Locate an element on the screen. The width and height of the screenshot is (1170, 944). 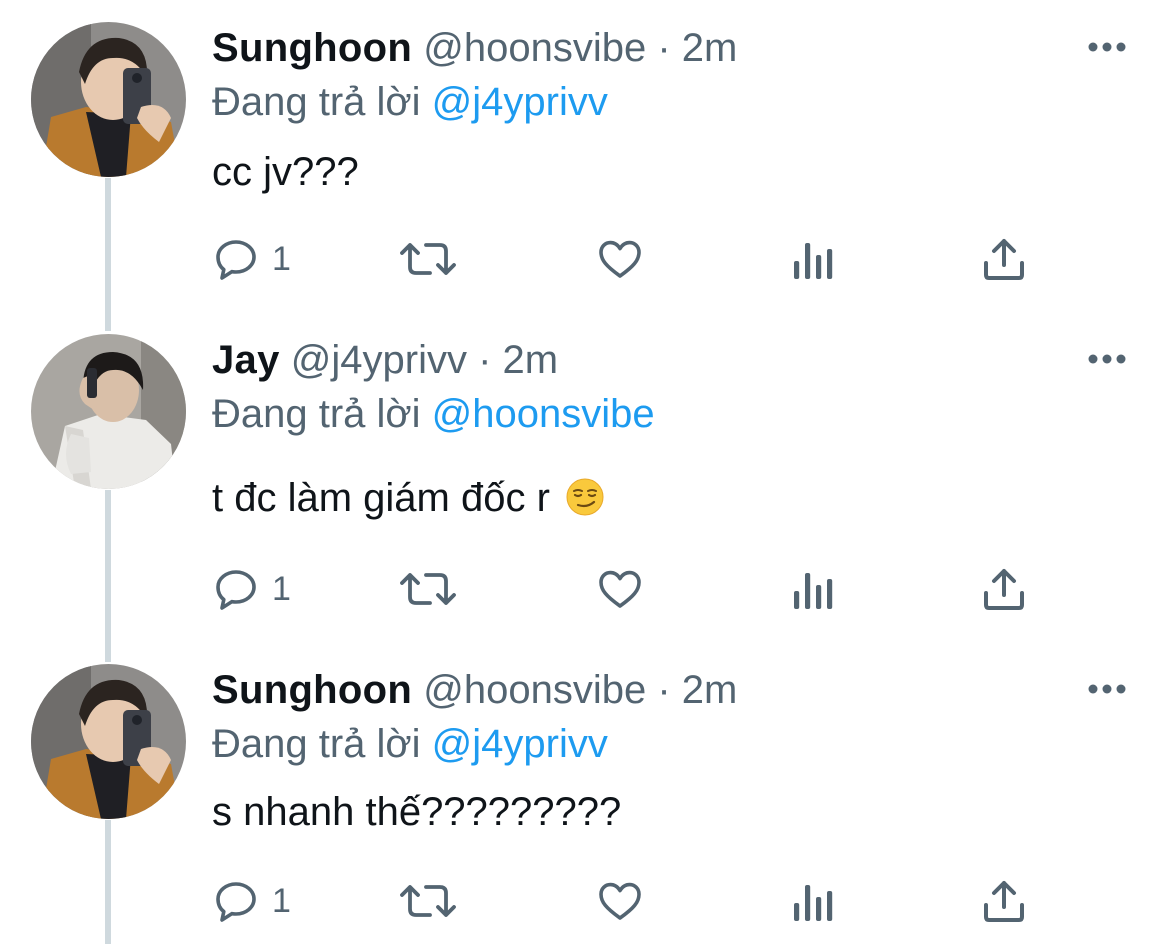
tweet-header: Jay @j4yprivv · 2m is located at coordinates (385, 360).